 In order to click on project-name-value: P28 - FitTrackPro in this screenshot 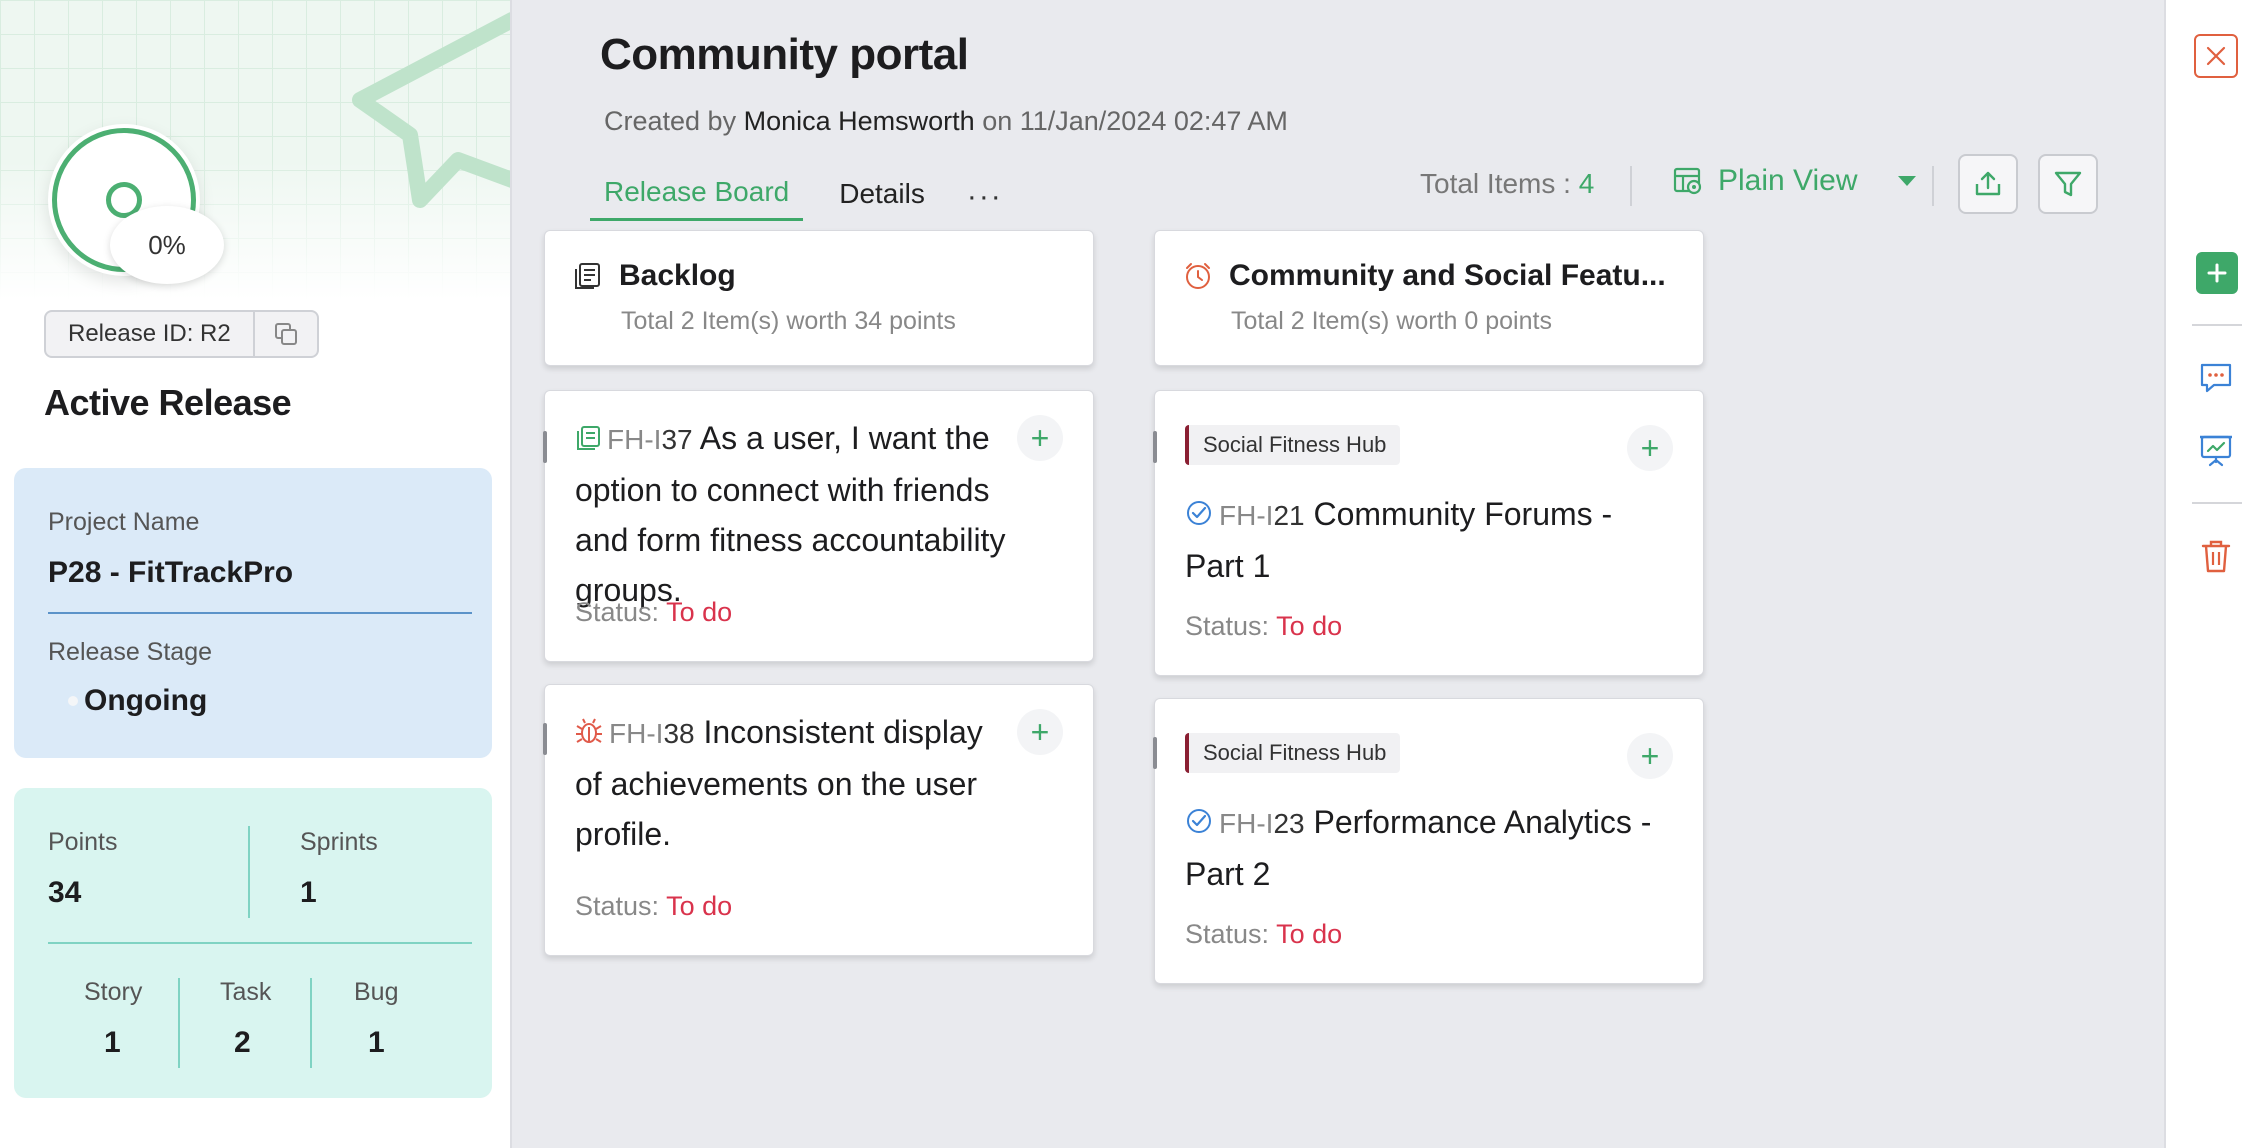, I will do `click(170, 573)`.